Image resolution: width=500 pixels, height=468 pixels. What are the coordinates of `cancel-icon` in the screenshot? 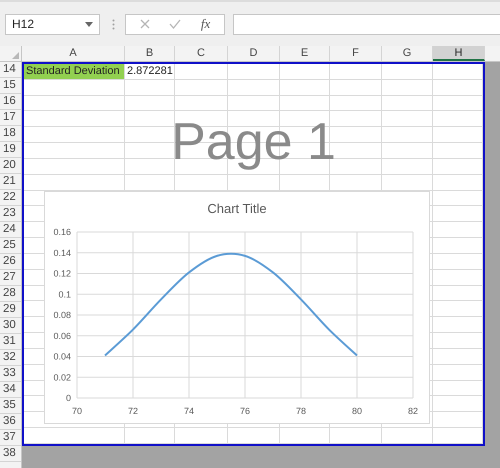 It's located at (145, 24).